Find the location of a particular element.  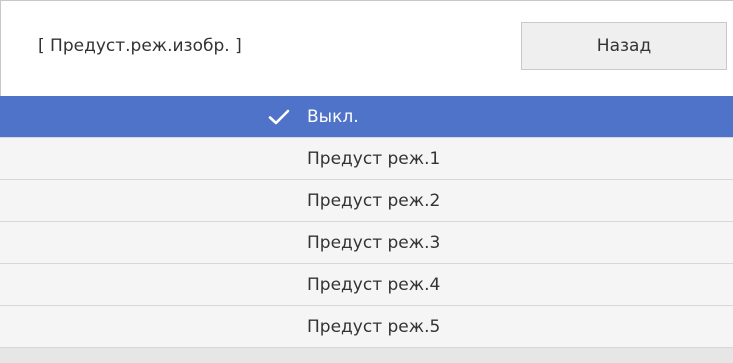

option-preset-1: Предуст реж.1 is located at coordinates (366, 159).